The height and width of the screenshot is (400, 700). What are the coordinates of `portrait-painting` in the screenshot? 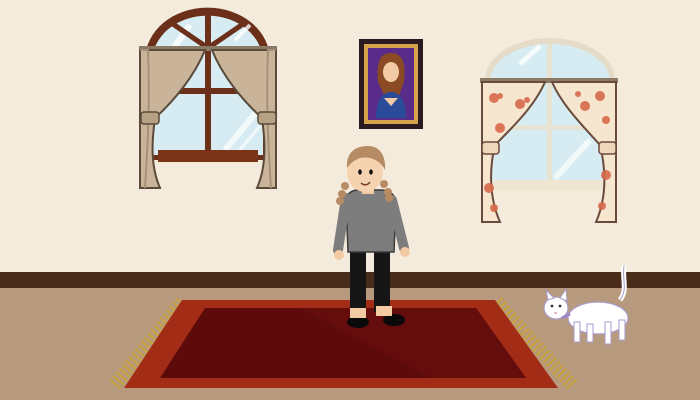 It's located at (391, 84).